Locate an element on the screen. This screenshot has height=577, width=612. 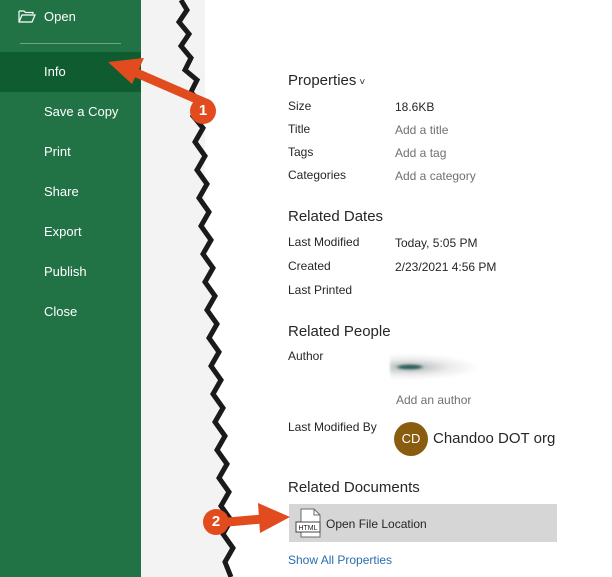
created-value: 2/23/2021 4:56 PM is located at coordinates (446, 267).